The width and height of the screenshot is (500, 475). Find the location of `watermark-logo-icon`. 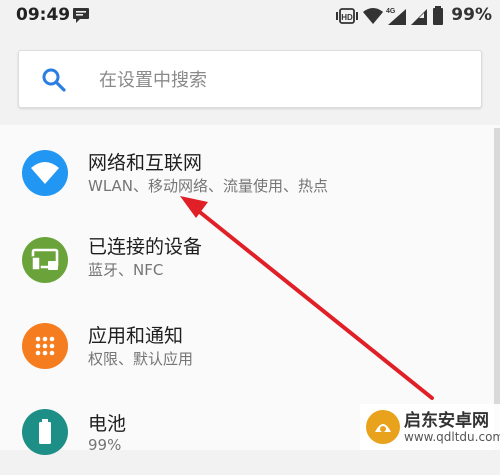

watermark-logo-icon is located at coordinates (383, 427).